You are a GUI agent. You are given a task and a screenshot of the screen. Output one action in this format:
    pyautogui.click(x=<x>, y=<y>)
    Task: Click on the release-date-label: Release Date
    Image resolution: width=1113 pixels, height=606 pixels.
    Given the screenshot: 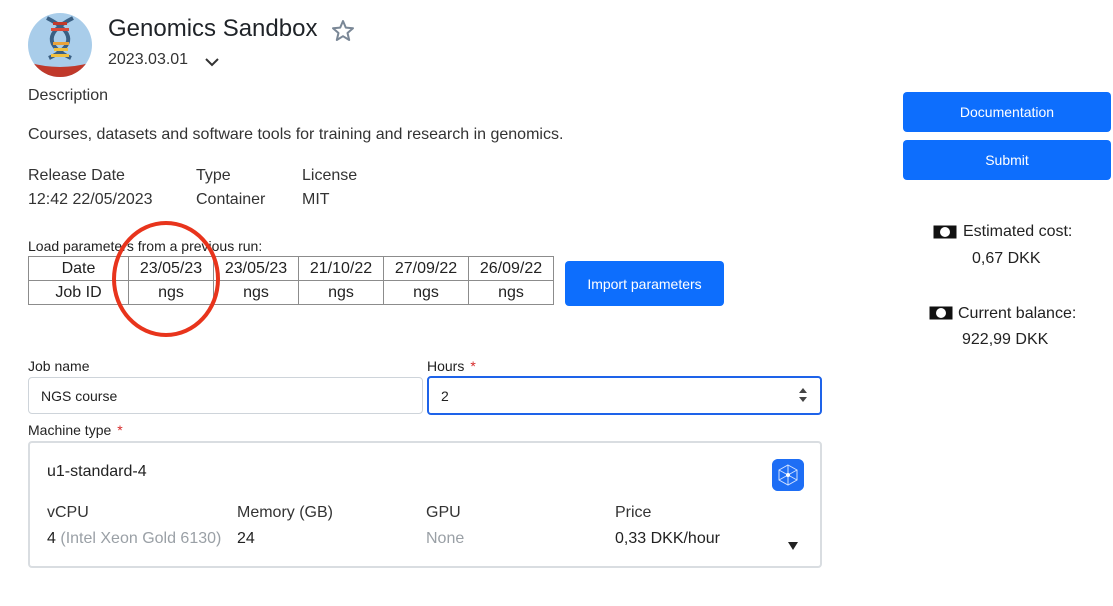 What is the action you would take?
    pyautogui.click(x=76, y=175)
    